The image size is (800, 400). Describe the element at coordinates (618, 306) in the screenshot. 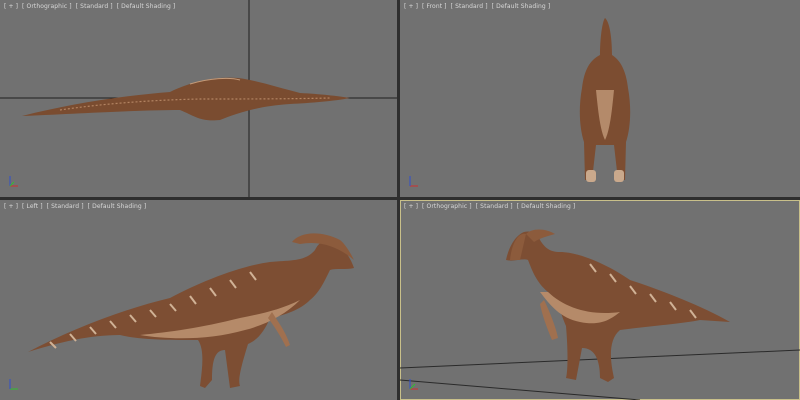

I see `dinosaur-model-perspective` at that location.